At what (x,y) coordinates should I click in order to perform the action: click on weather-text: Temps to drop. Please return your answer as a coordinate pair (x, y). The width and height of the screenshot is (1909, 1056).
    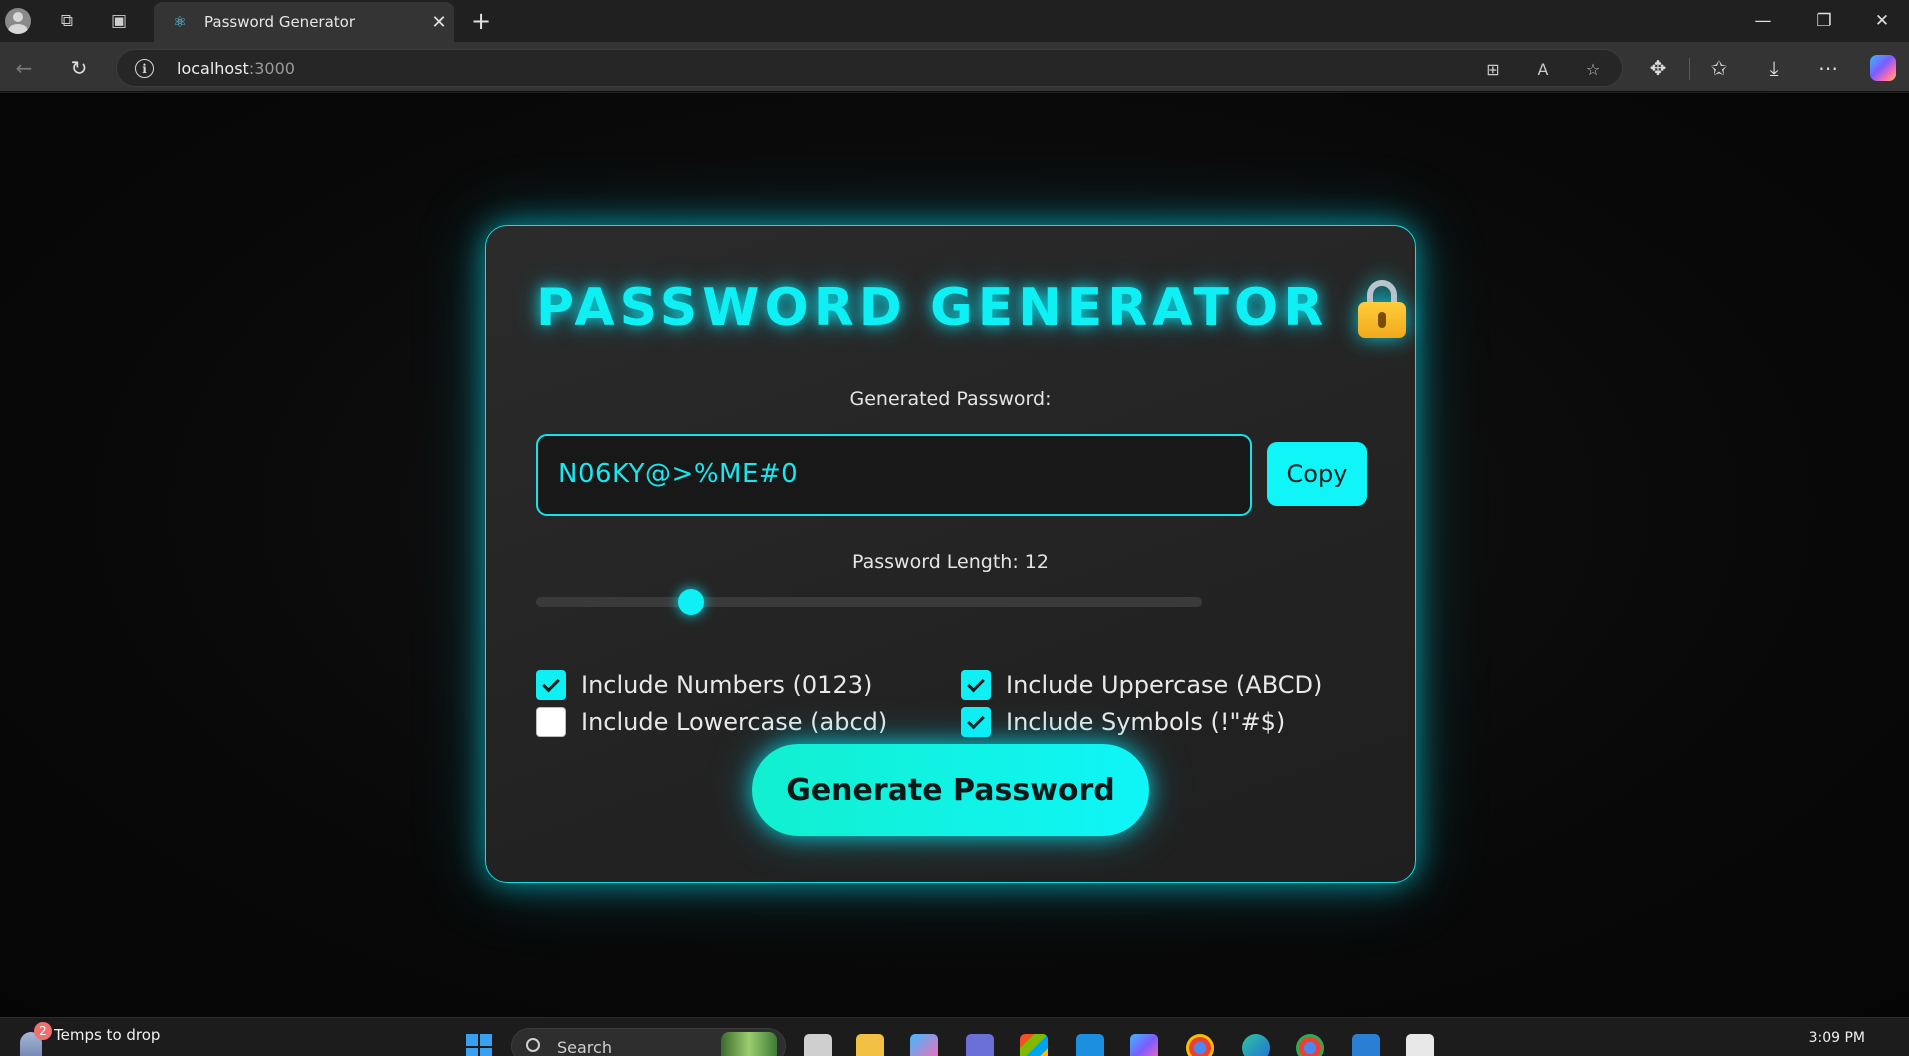
    Looking at the image, I should click on (107, 1035).